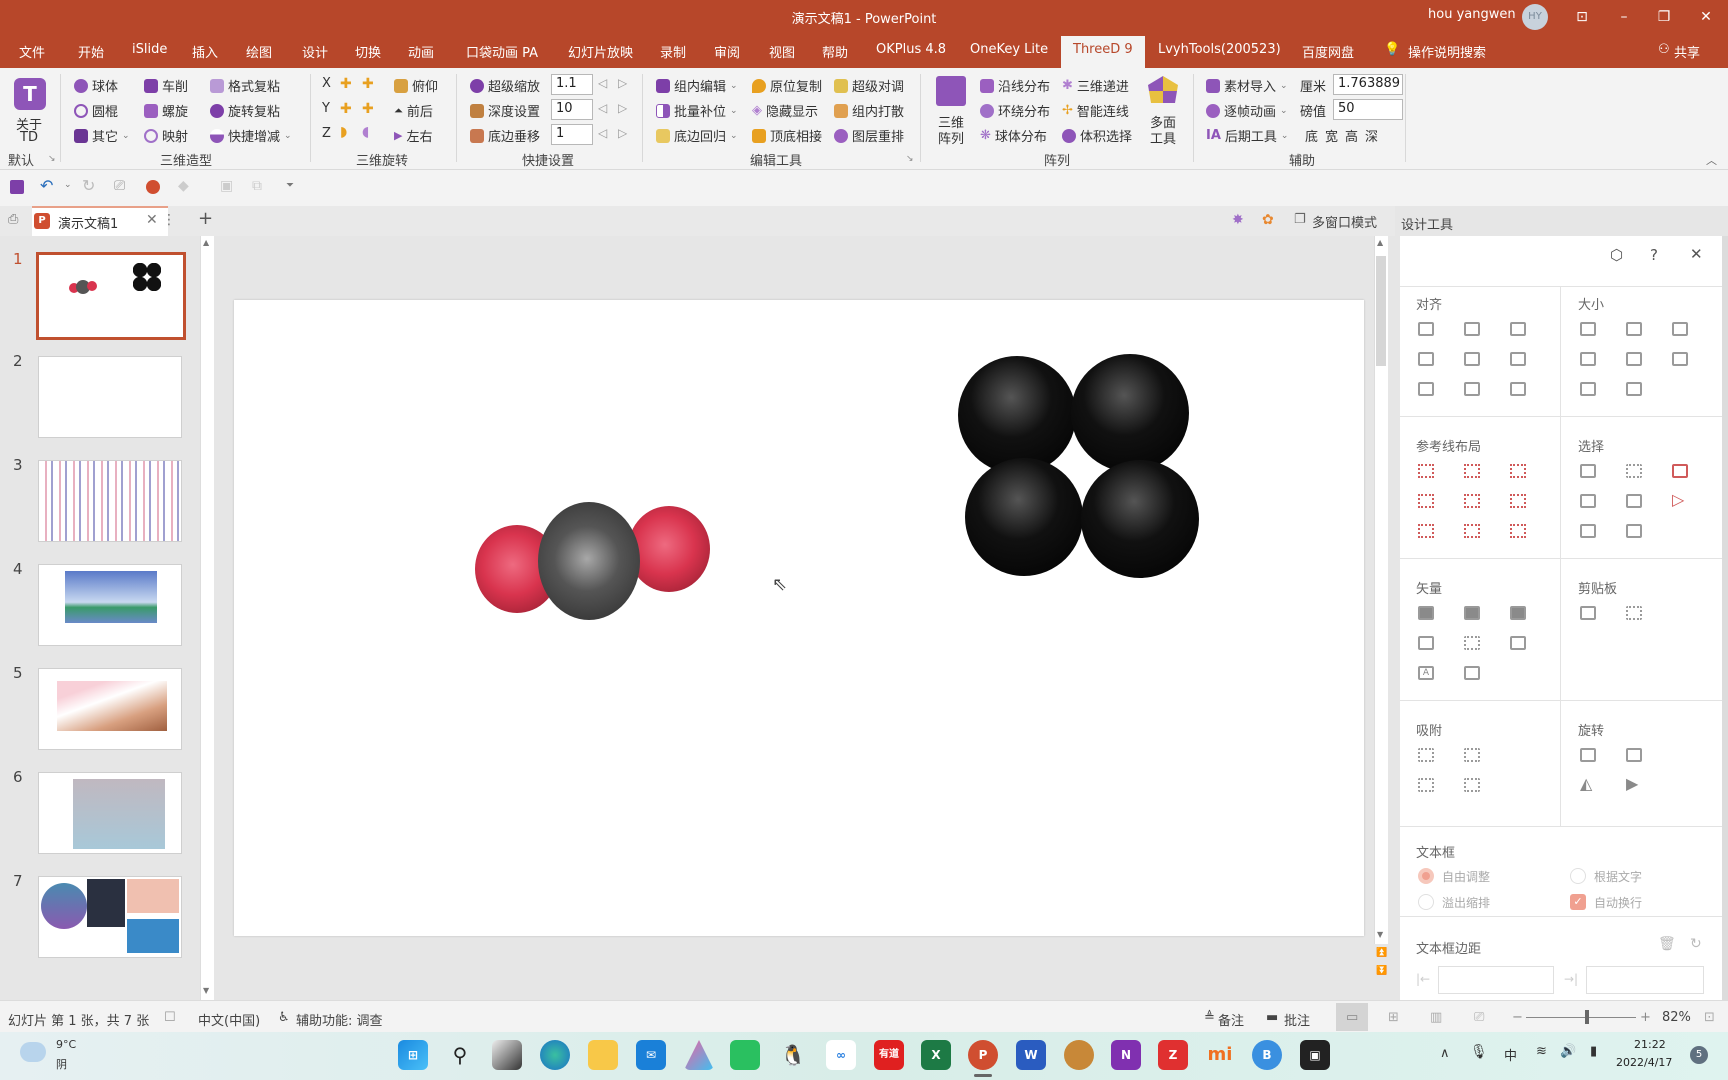 The height and width of the screenshot is (1080, 1728). Describe the element at coordinates (104, 221) in the screenshot. I see `document-tab: P 演示文稿1 ✕ ⋮` at that location.